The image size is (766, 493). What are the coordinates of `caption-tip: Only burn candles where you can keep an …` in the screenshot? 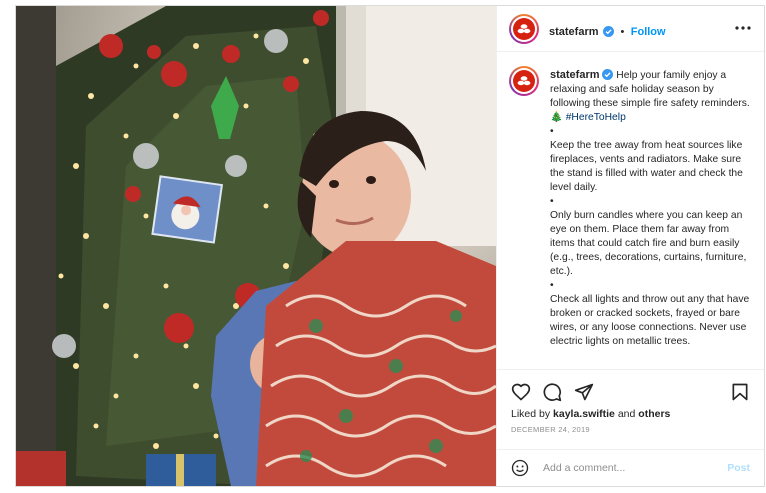 It's located at (648, 243).